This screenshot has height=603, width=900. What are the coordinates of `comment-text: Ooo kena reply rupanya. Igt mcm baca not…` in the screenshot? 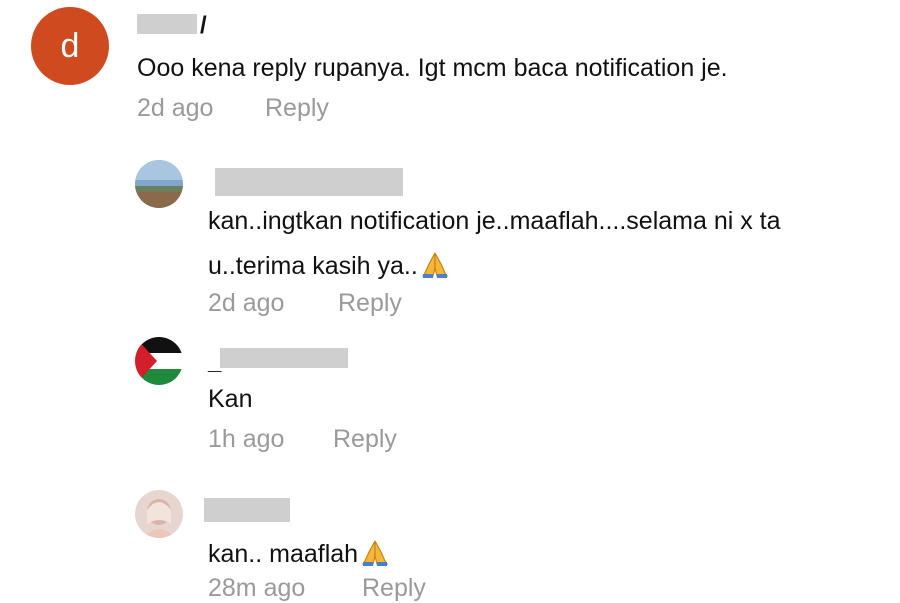 It's located at (432, 68).